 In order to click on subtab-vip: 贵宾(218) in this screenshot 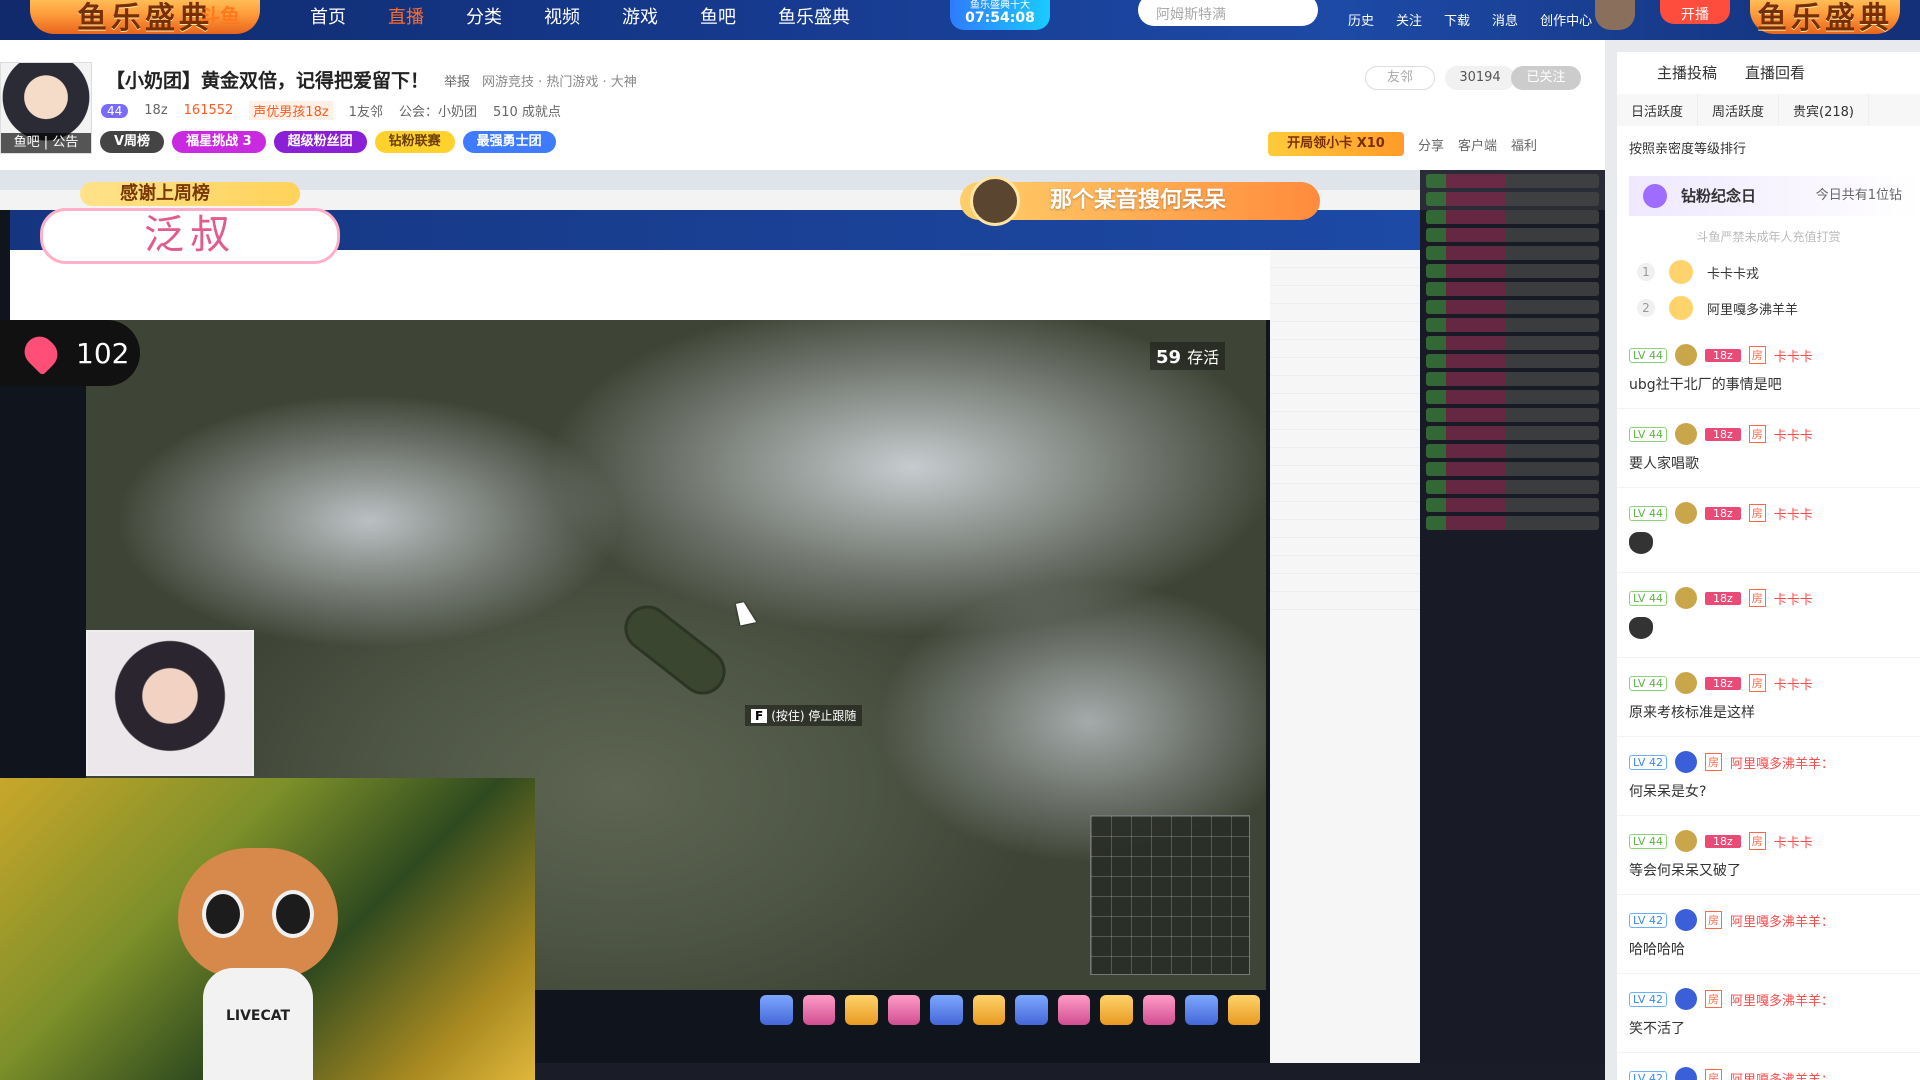, I will do `click(1824, 110)`.